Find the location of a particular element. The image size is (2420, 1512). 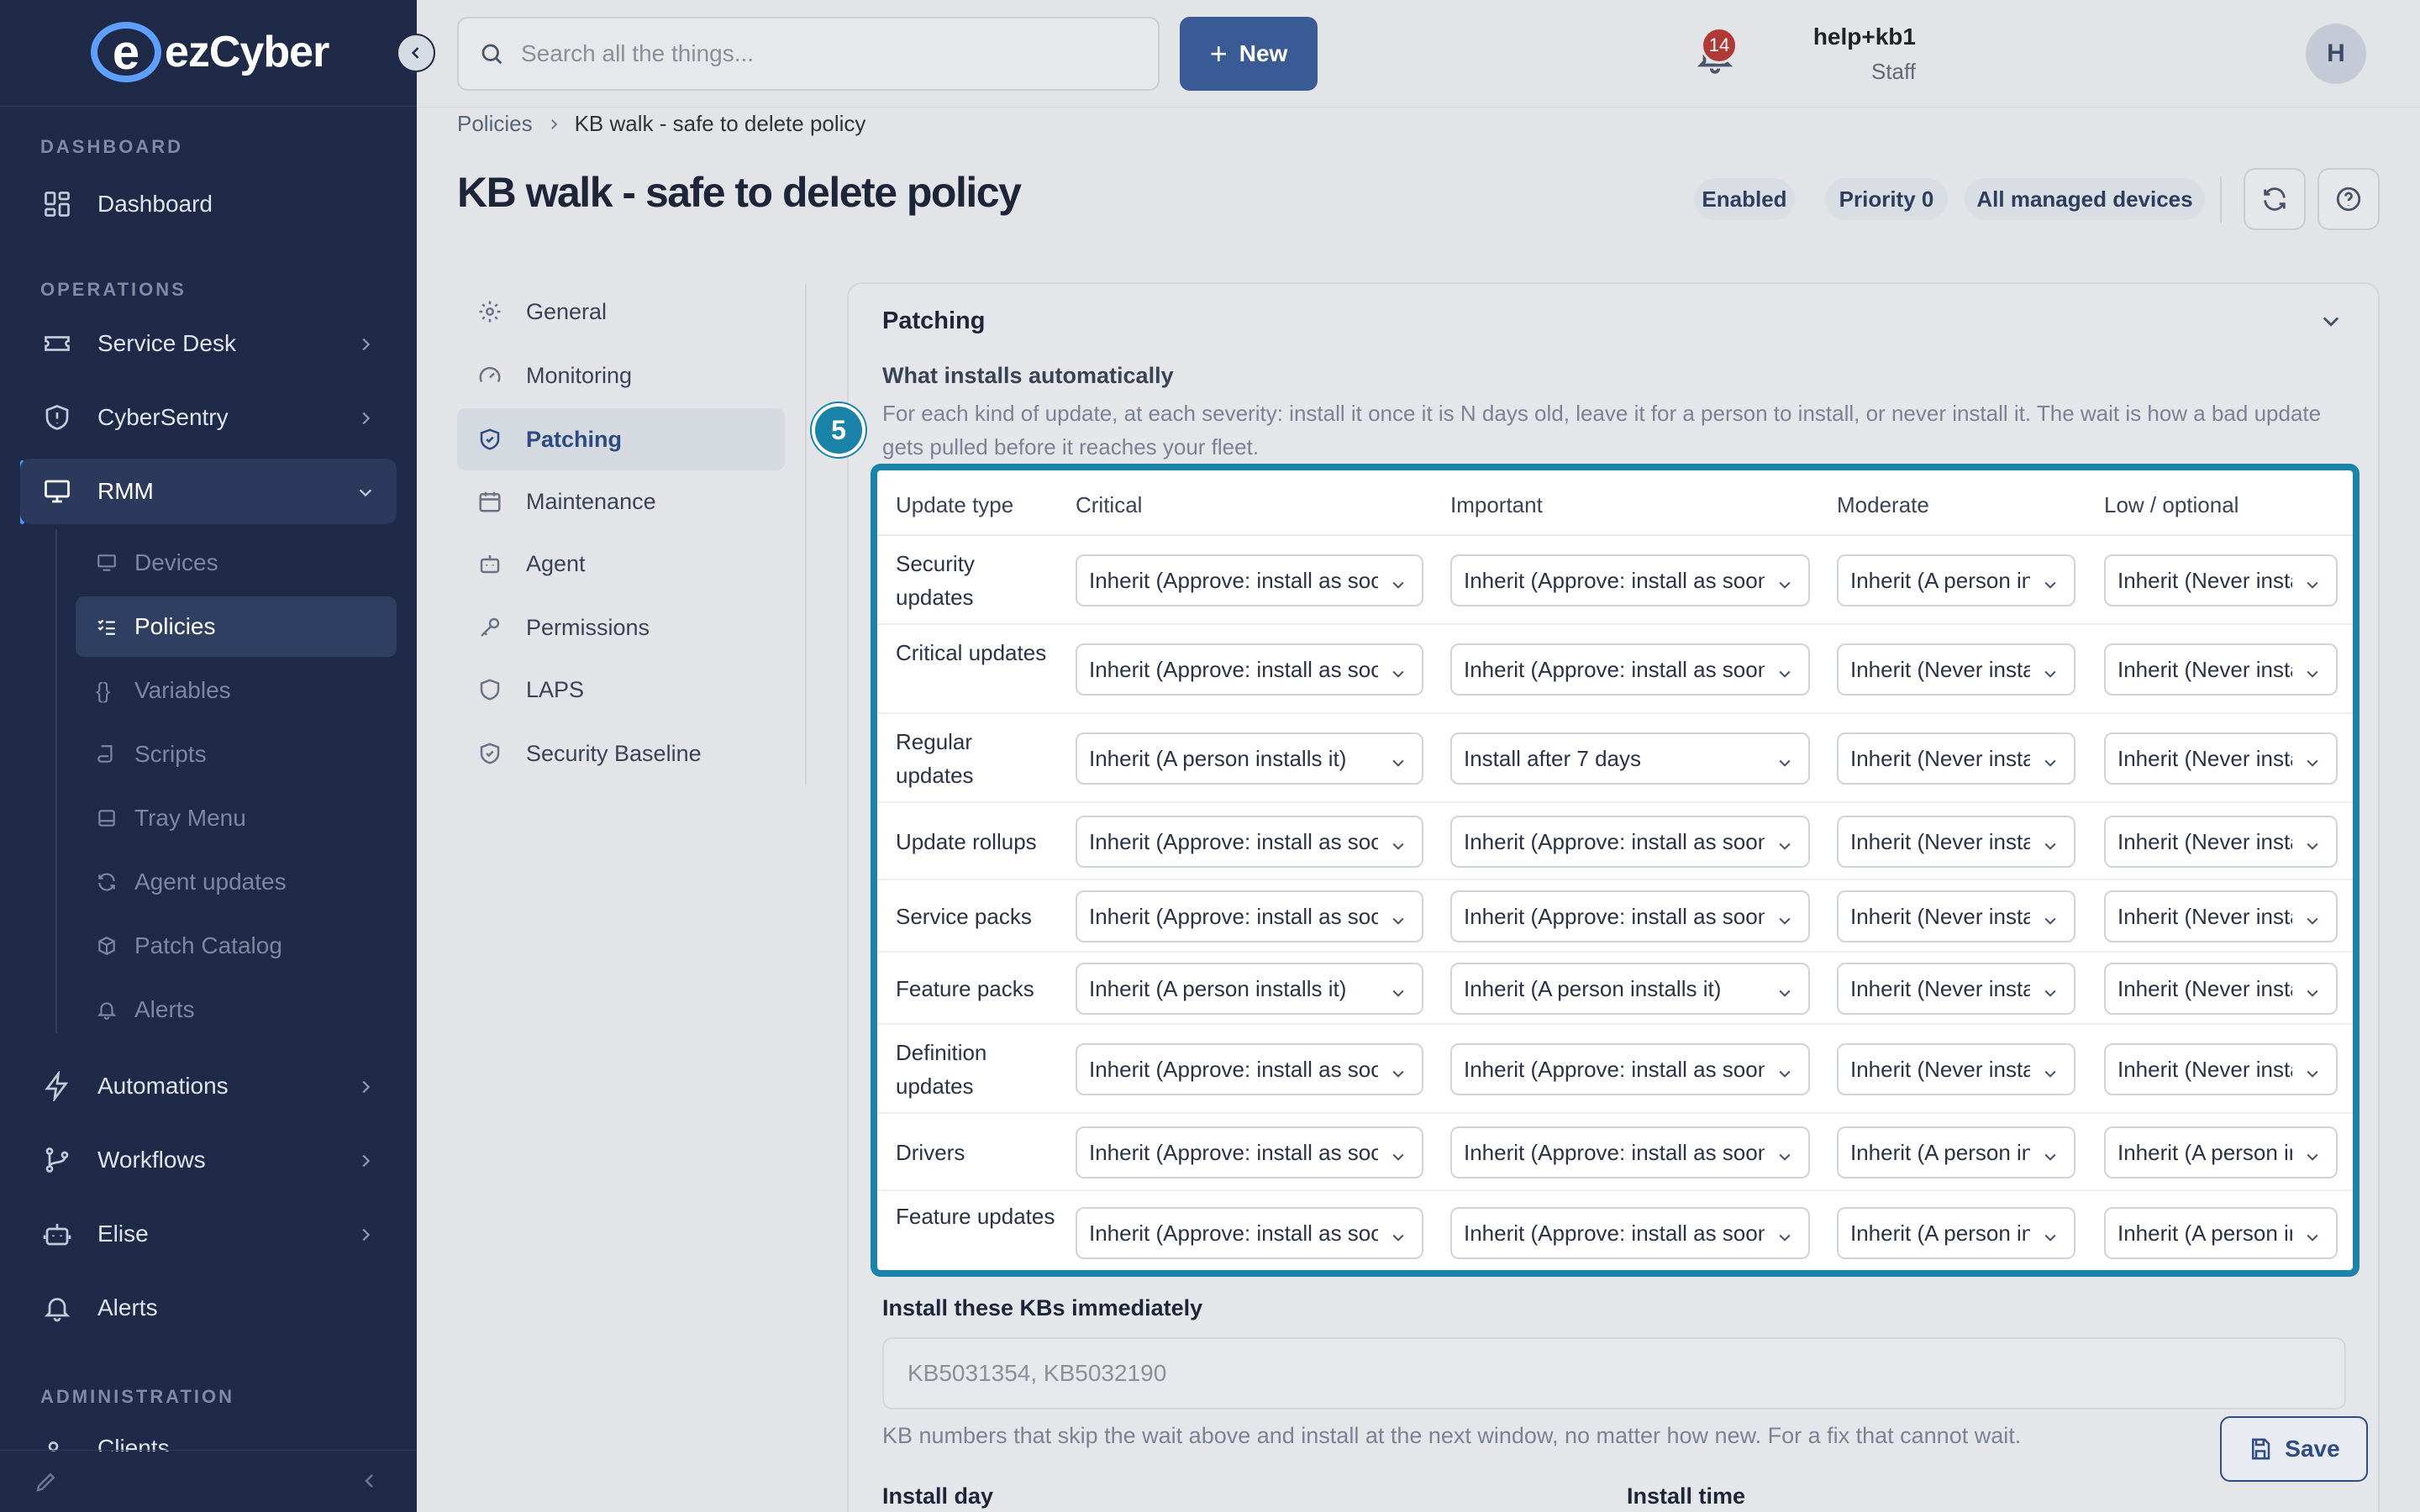

sidebar-subitem-patch-catalog: Patch Catalog is located at coordinates (236, 946).